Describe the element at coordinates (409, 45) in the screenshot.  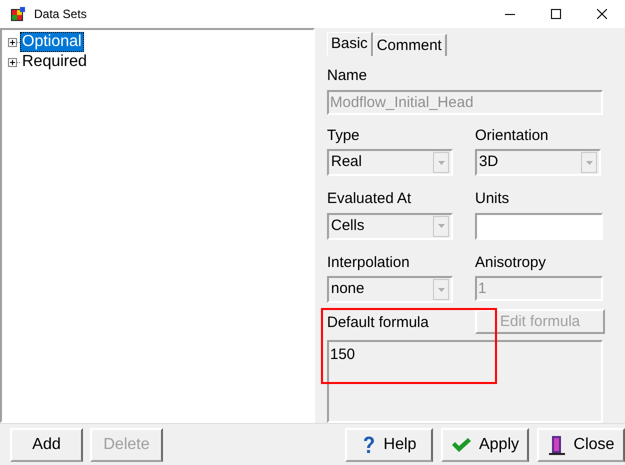
I see `tab: Comment` at that location.